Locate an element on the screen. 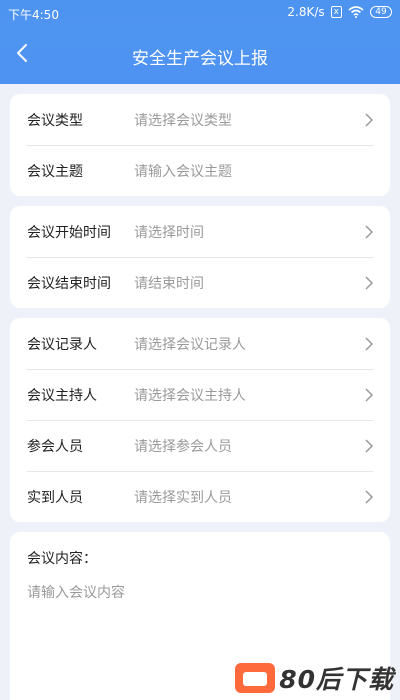  meeting-type-select: 请选择会议类型 is located at coordinates (183, 120).